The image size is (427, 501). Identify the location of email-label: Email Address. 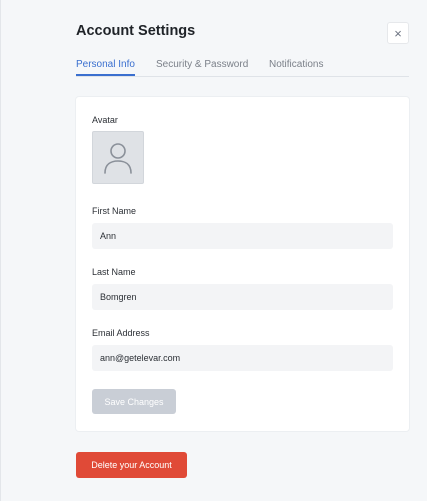
(121, 333).